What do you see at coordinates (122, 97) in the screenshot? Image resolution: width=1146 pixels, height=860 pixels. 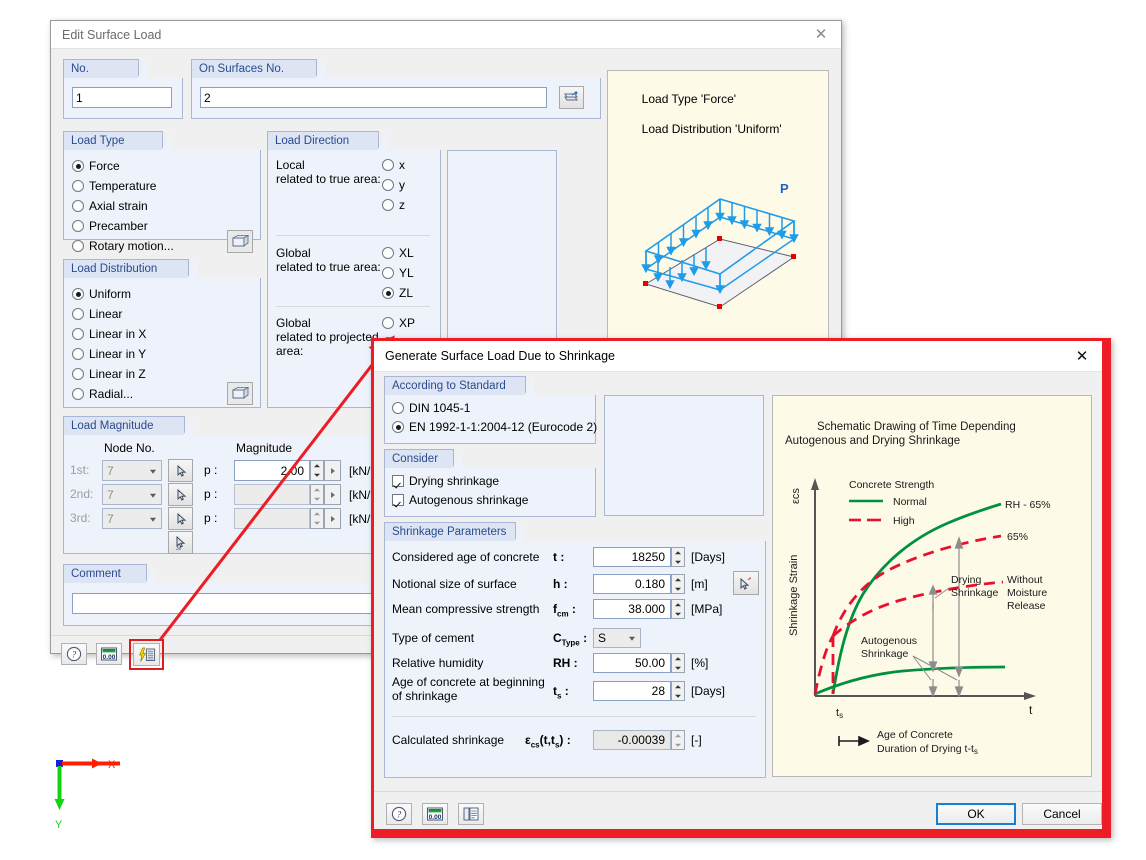 I see `load-no-input: 1` at bounding box center [122, 97].